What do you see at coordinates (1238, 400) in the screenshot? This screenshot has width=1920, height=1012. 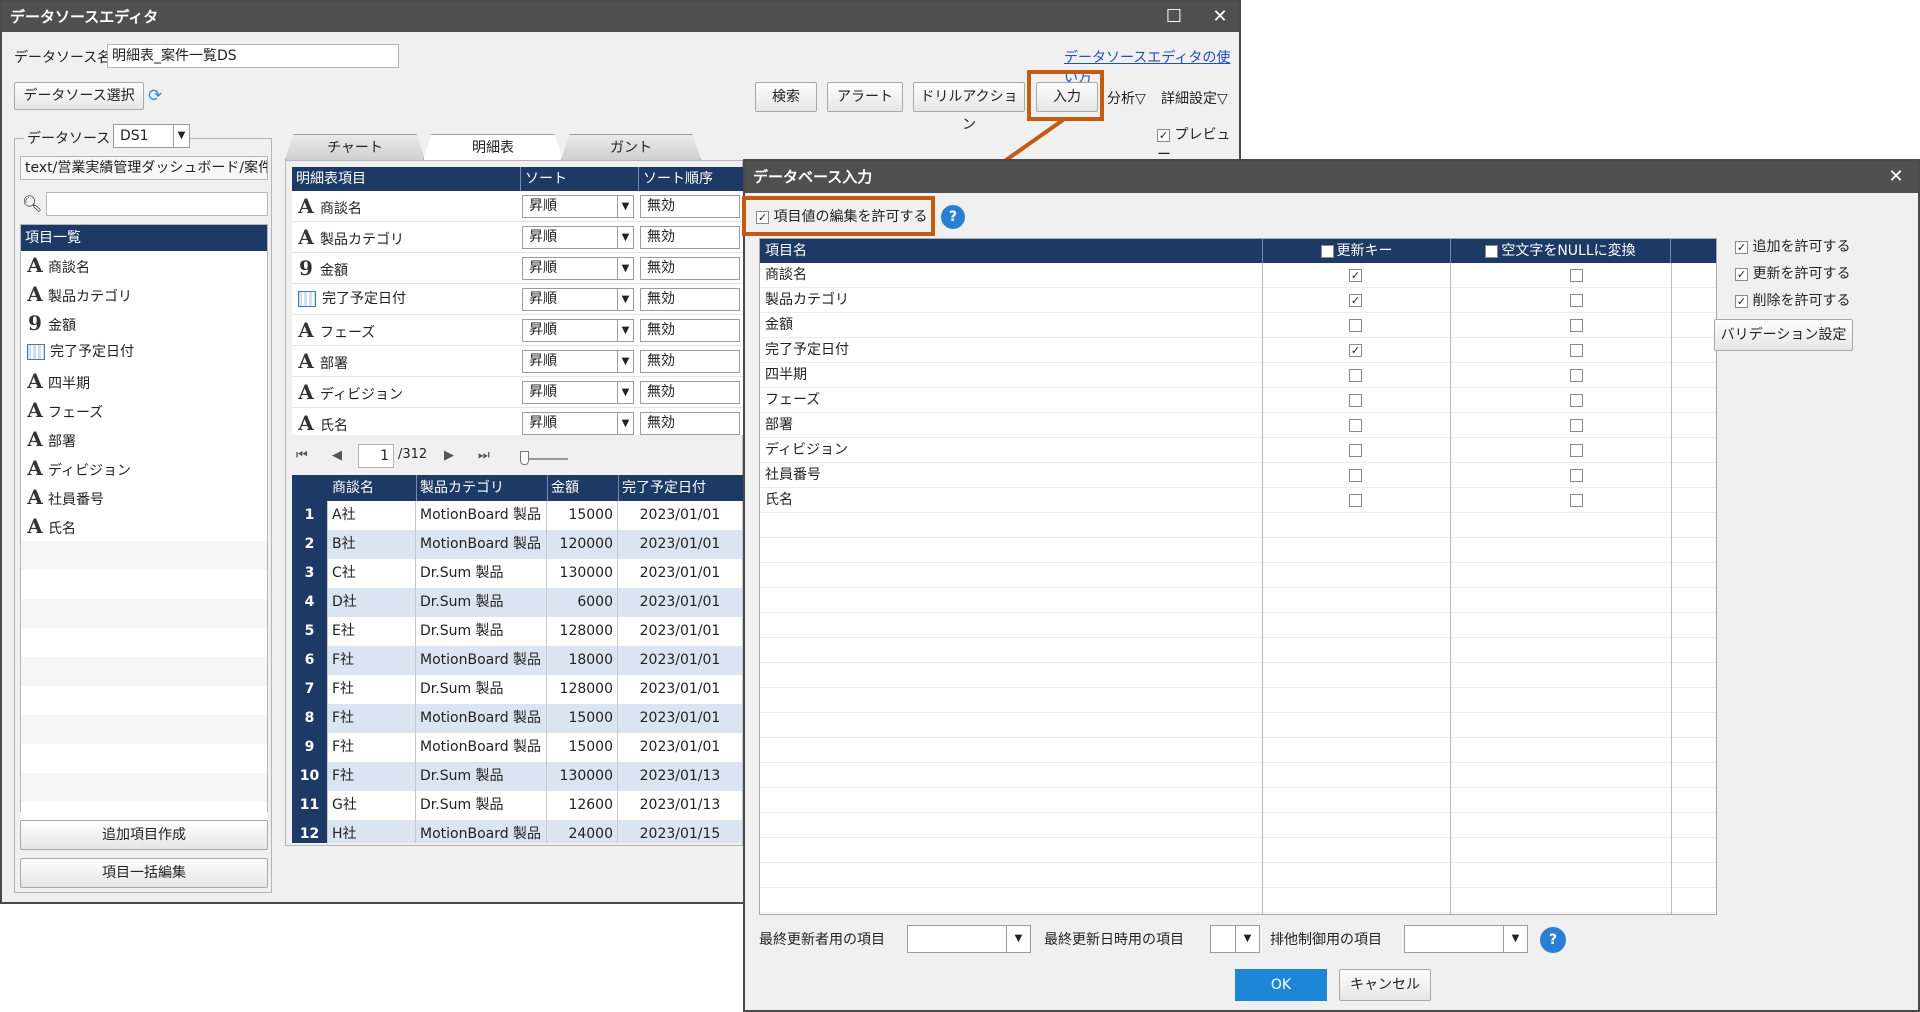 I see `table-row: フェーズ` at bounding box center [1238, 400].